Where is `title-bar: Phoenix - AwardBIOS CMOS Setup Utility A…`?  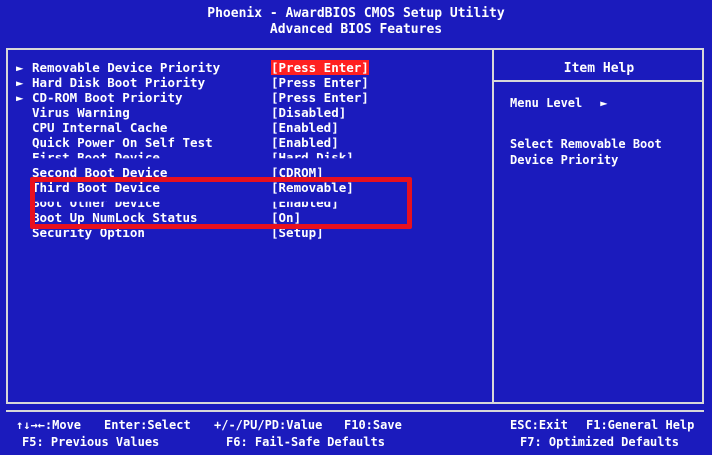 title-bar: Phoenix - AwardBIOS CMOS Setup Utility A… is located at coordinates (356, 22).